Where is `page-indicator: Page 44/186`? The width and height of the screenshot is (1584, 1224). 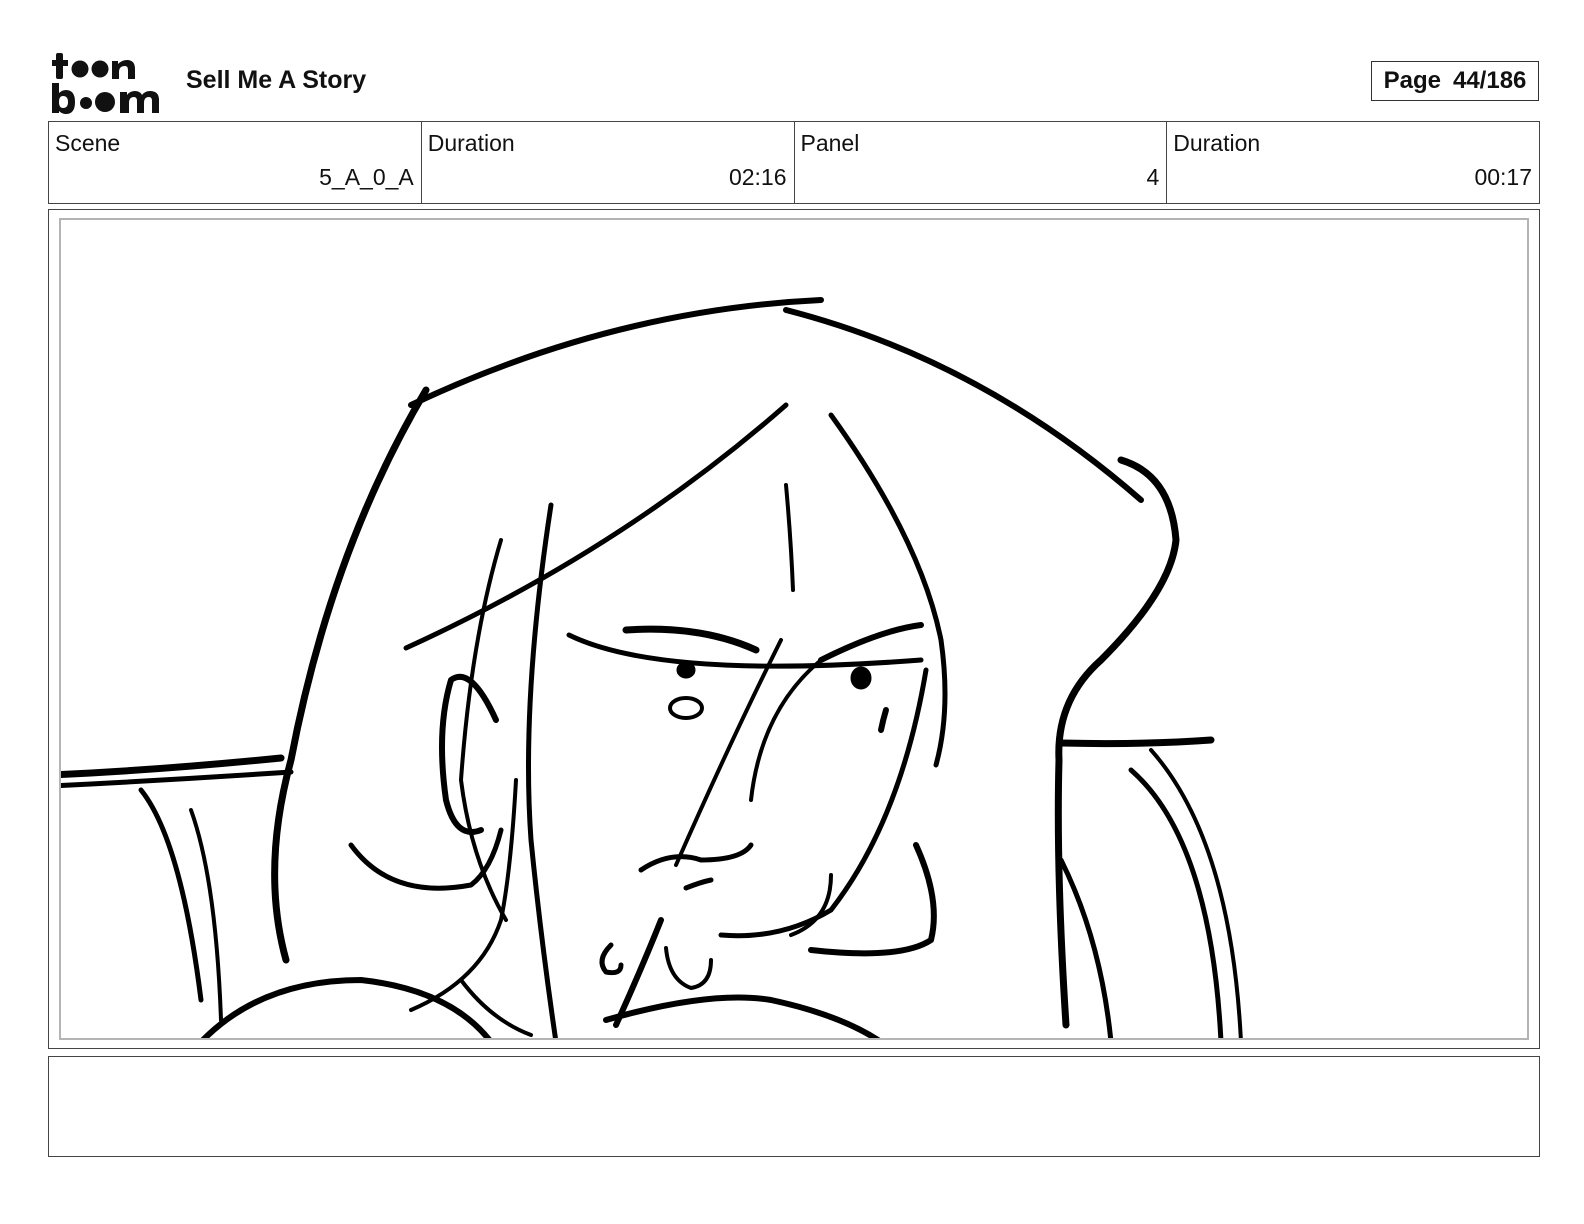 page-indicator: Page 44/186 is located at coordinates (1455, 81).